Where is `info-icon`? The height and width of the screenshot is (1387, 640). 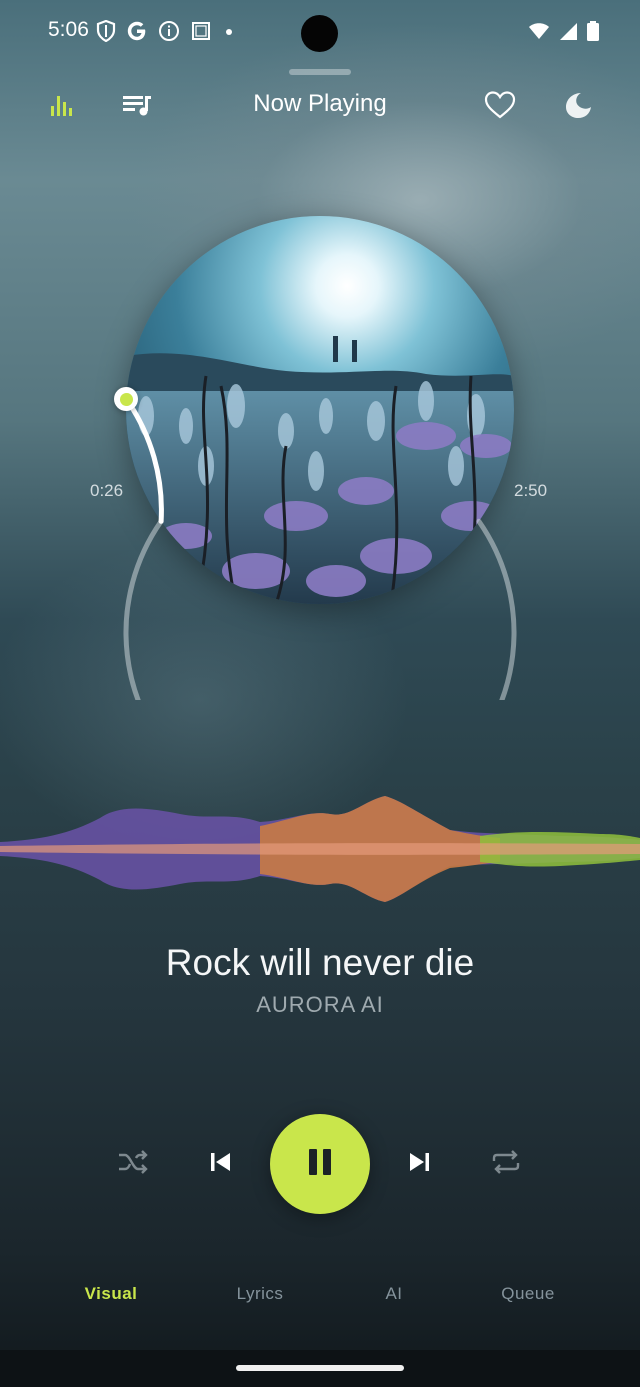
info-icon is located at coordinates (169, 33).